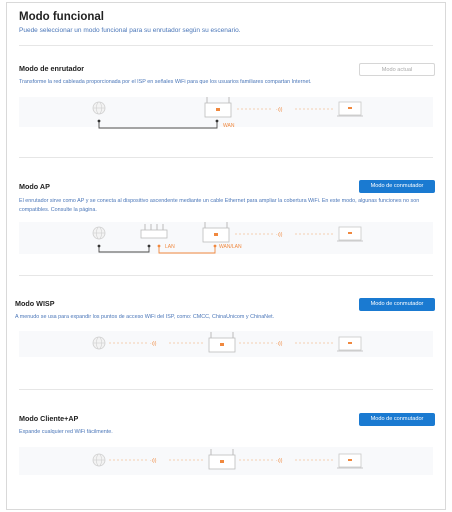 The width and height of the screenshot is (452, 512). What do you see at coordinates (154, 231) in the screenshot?
I see `switch-icon` at bounding box center [154, 231].